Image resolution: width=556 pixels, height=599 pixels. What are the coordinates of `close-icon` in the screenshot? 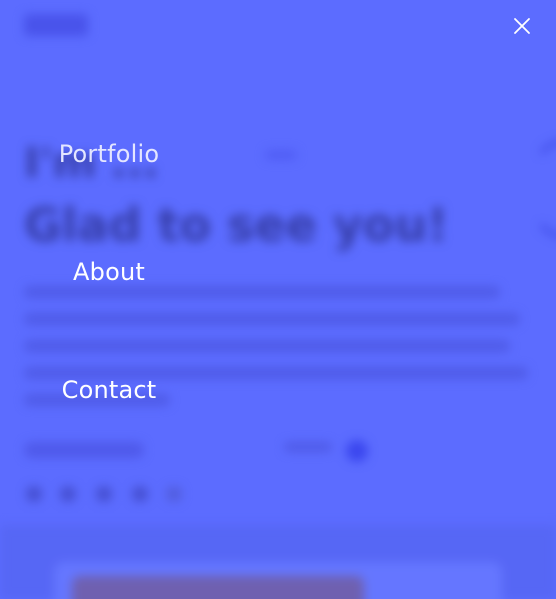 It's located at (522, 26).